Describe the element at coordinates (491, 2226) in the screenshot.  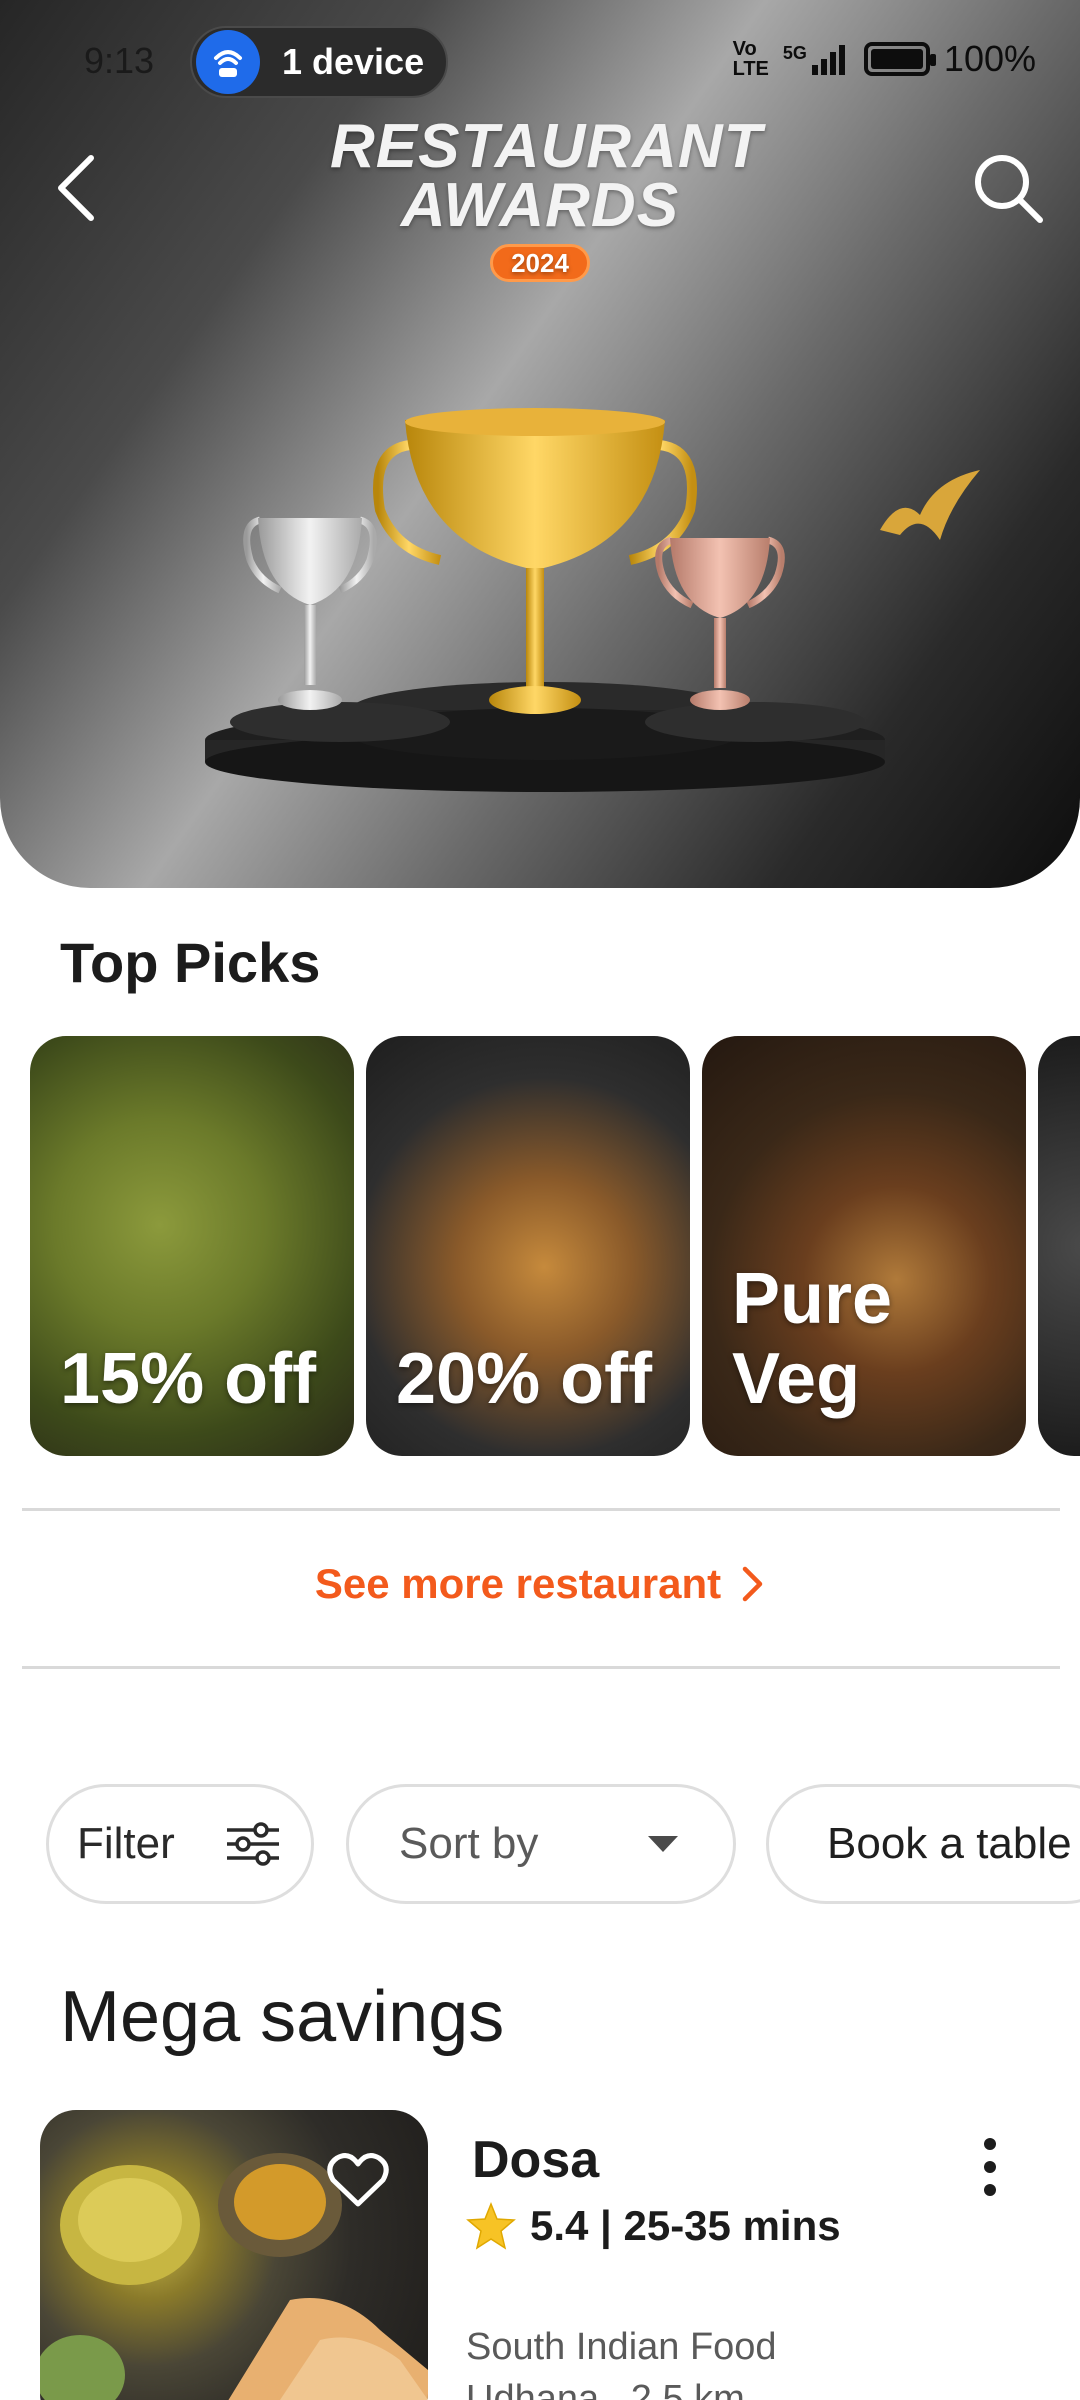
I see `star-icon` at that location.